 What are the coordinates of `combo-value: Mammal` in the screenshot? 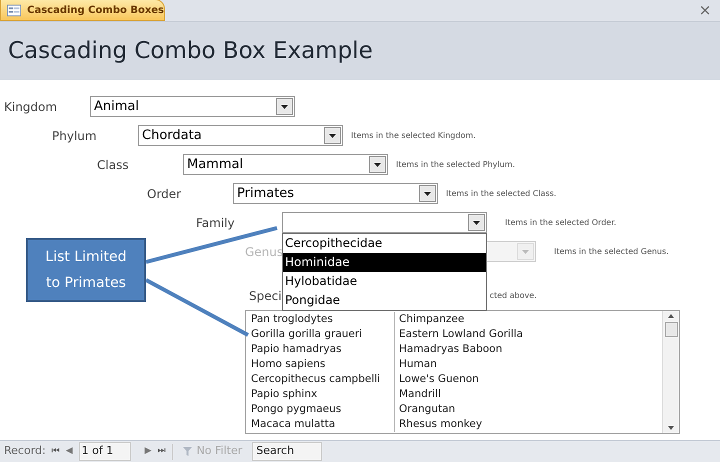 It's located at (215, 164).